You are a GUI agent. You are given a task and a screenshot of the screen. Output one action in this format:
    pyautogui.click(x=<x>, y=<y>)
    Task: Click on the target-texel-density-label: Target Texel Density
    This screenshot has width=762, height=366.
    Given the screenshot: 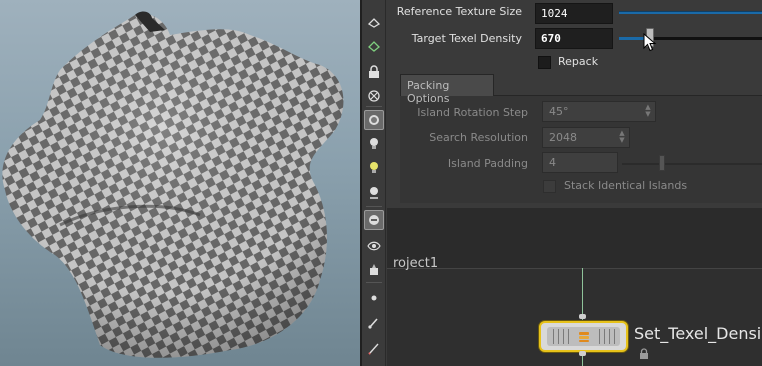 What is the action you would take?
    pyautogui.click(x=466, y=38)
    